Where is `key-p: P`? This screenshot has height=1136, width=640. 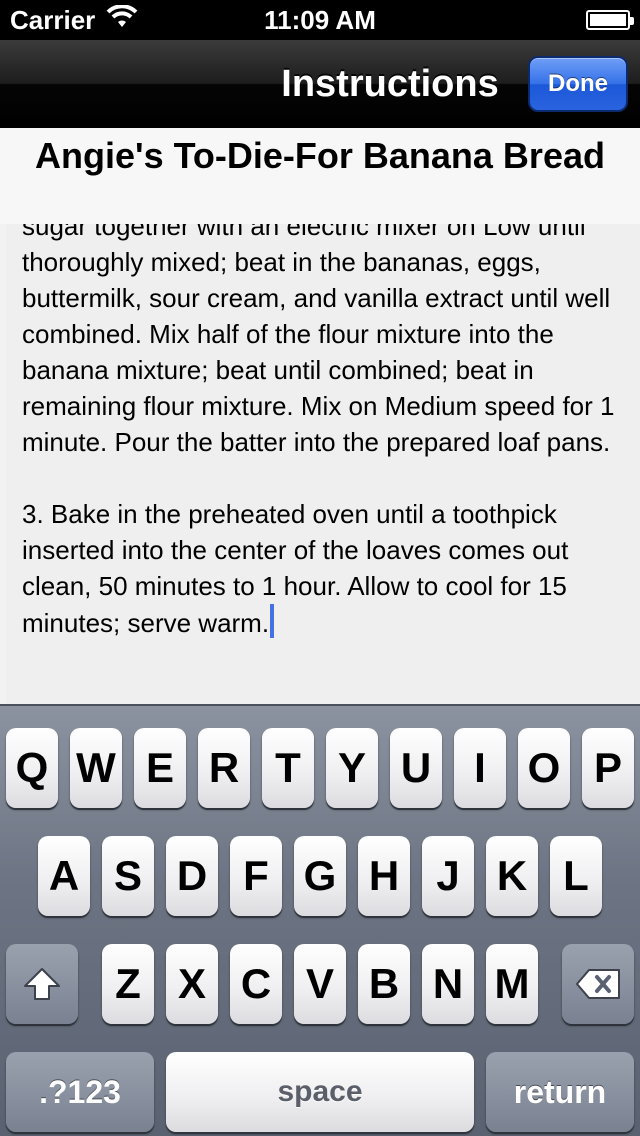 key-p: P is located at coordinates (608, 768).